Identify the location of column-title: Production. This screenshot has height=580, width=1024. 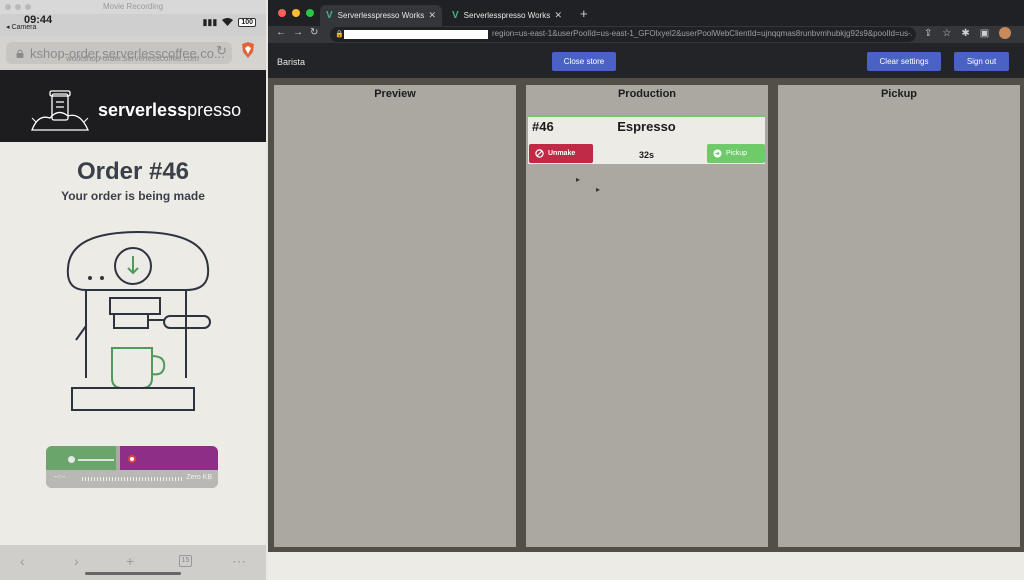
(647, 94).